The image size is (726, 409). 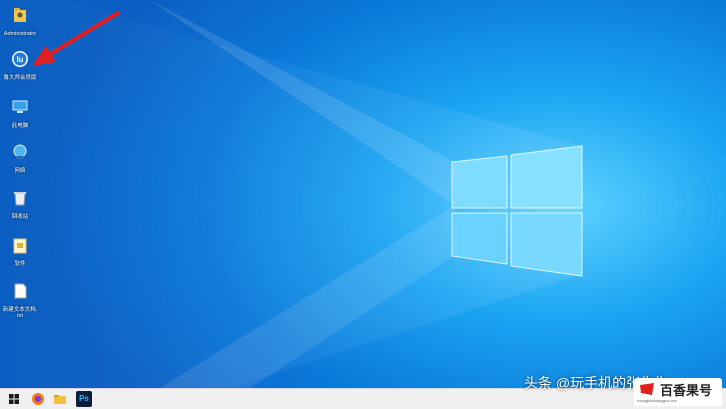 I want to click on text-file-icon, so click(x=20, y=291).